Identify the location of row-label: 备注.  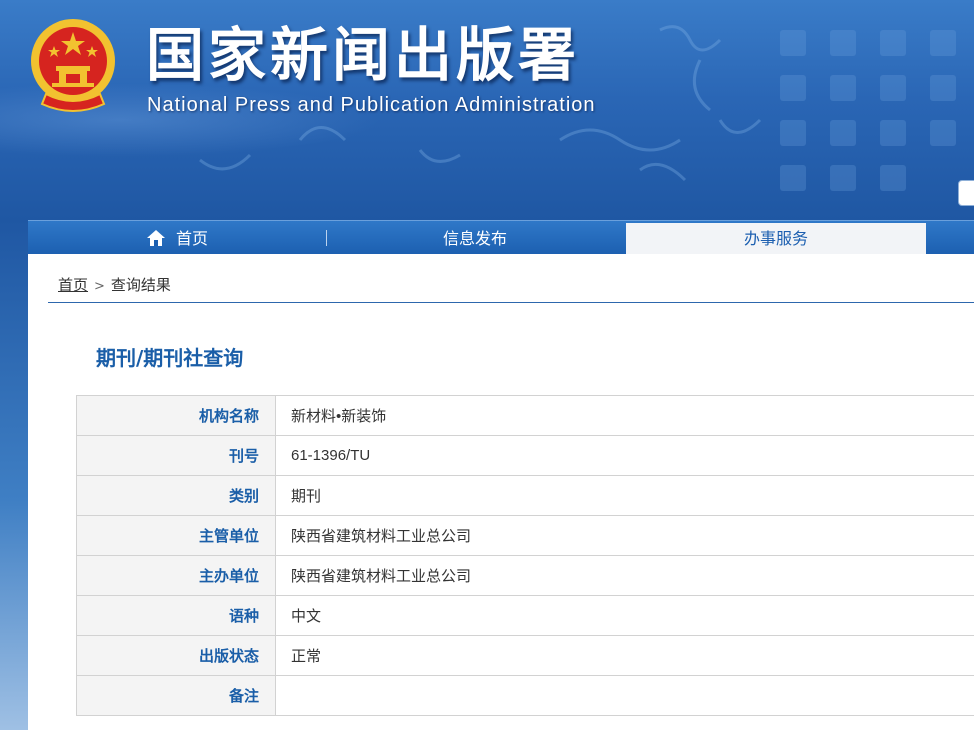
(176, 695).